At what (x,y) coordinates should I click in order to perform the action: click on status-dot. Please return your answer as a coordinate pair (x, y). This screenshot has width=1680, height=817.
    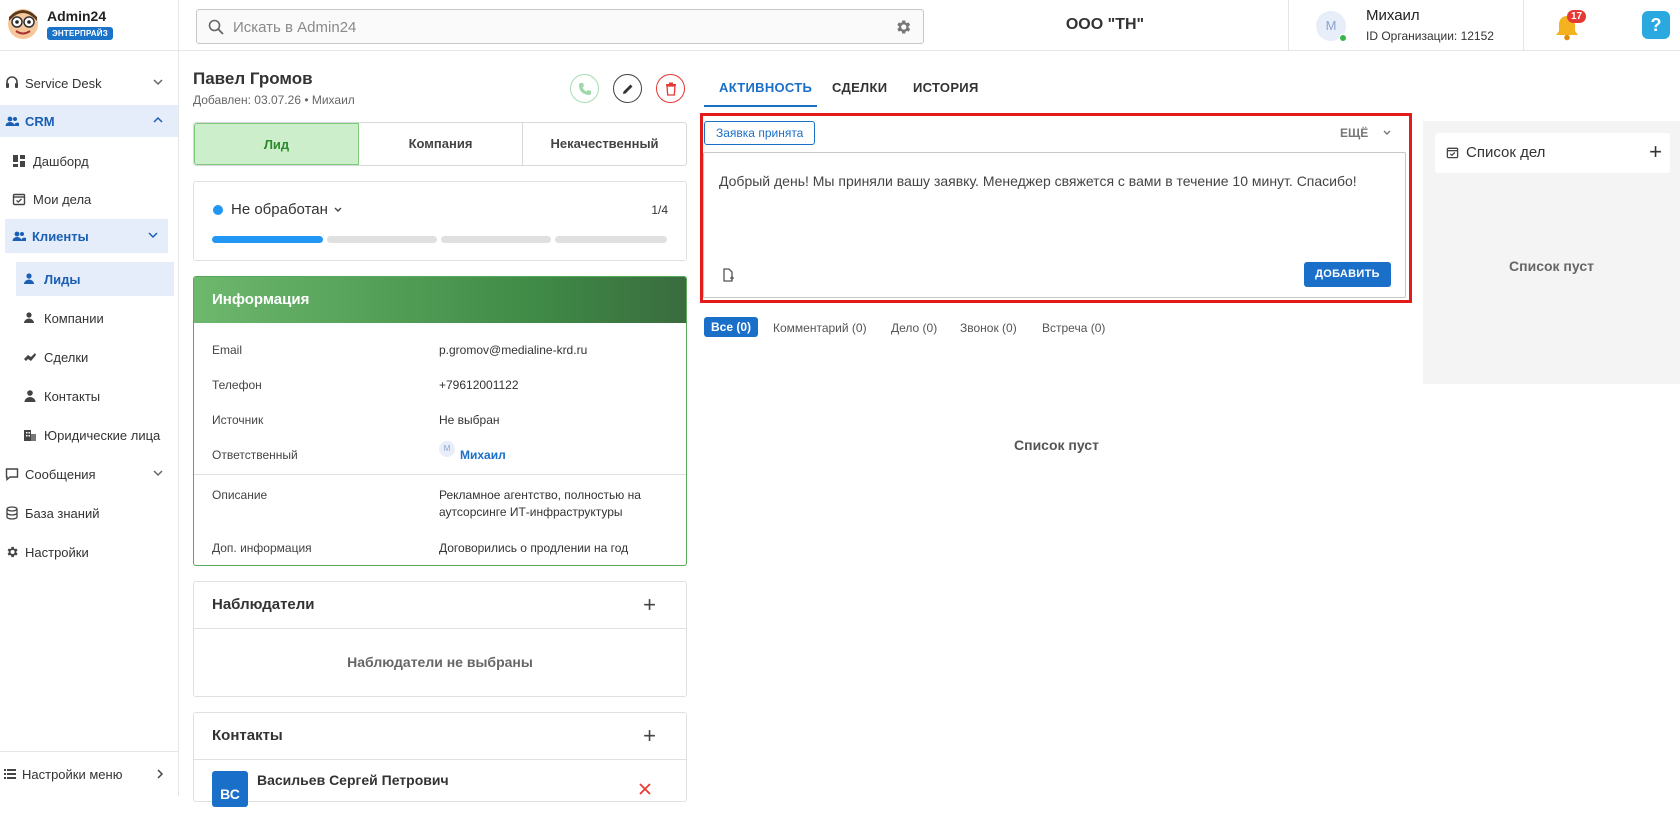
    Looking at the image, I should click on (218, 210).